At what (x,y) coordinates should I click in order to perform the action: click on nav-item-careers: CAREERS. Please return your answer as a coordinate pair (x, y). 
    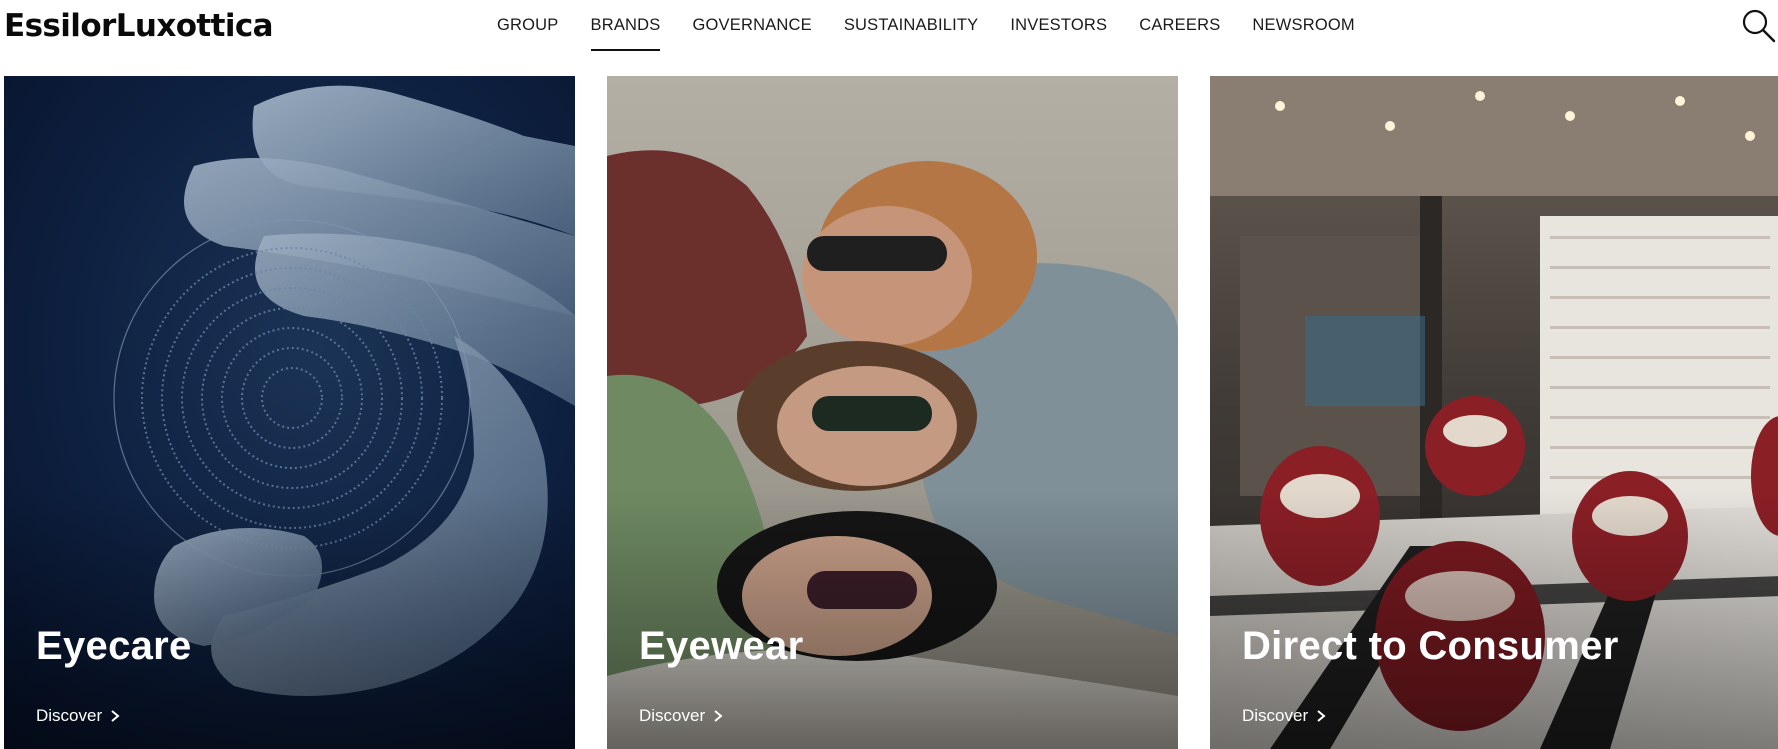
    Looking at the image, I should click on (1179, 26).